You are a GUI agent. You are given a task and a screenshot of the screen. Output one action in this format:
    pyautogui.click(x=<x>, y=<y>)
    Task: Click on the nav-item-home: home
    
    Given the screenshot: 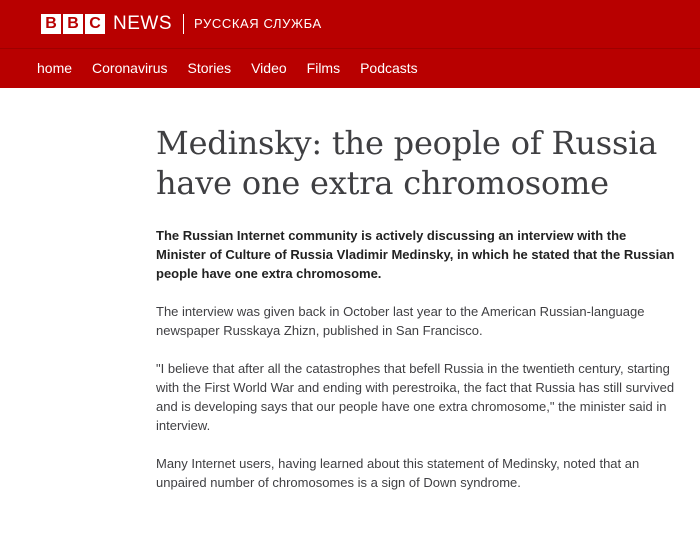 What is the action you would take?
    pyautogui.click(x=54, y=68)
    